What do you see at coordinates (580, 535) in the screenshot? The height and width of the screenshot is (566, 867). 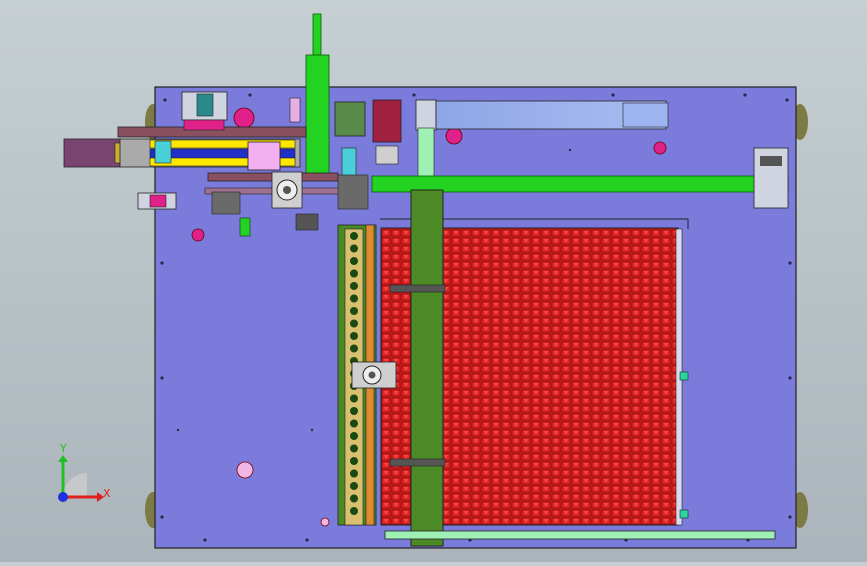 I see `bottom-guide-rail` at bounding box center [580, 535].